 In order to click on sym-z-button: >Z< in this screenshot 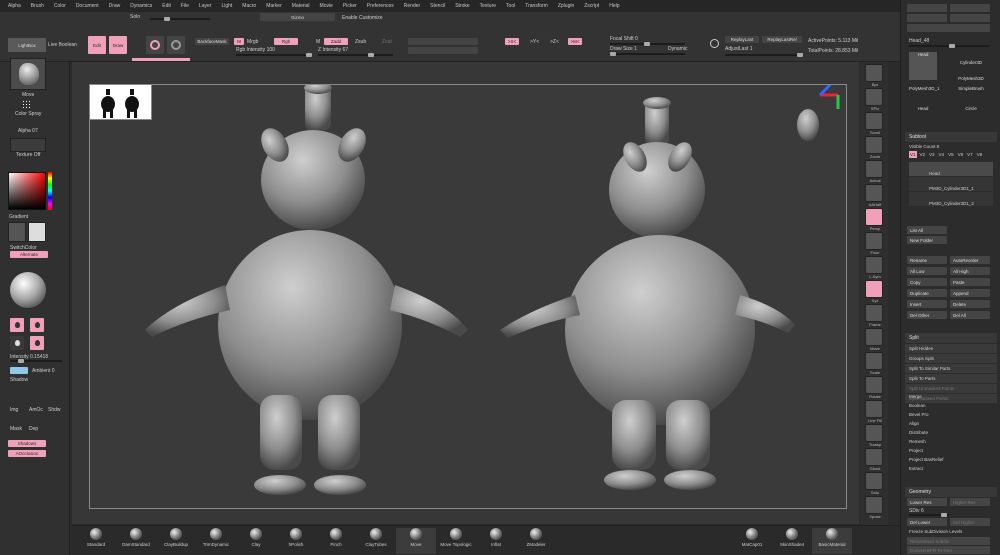, I will do `click(554, 42)`.